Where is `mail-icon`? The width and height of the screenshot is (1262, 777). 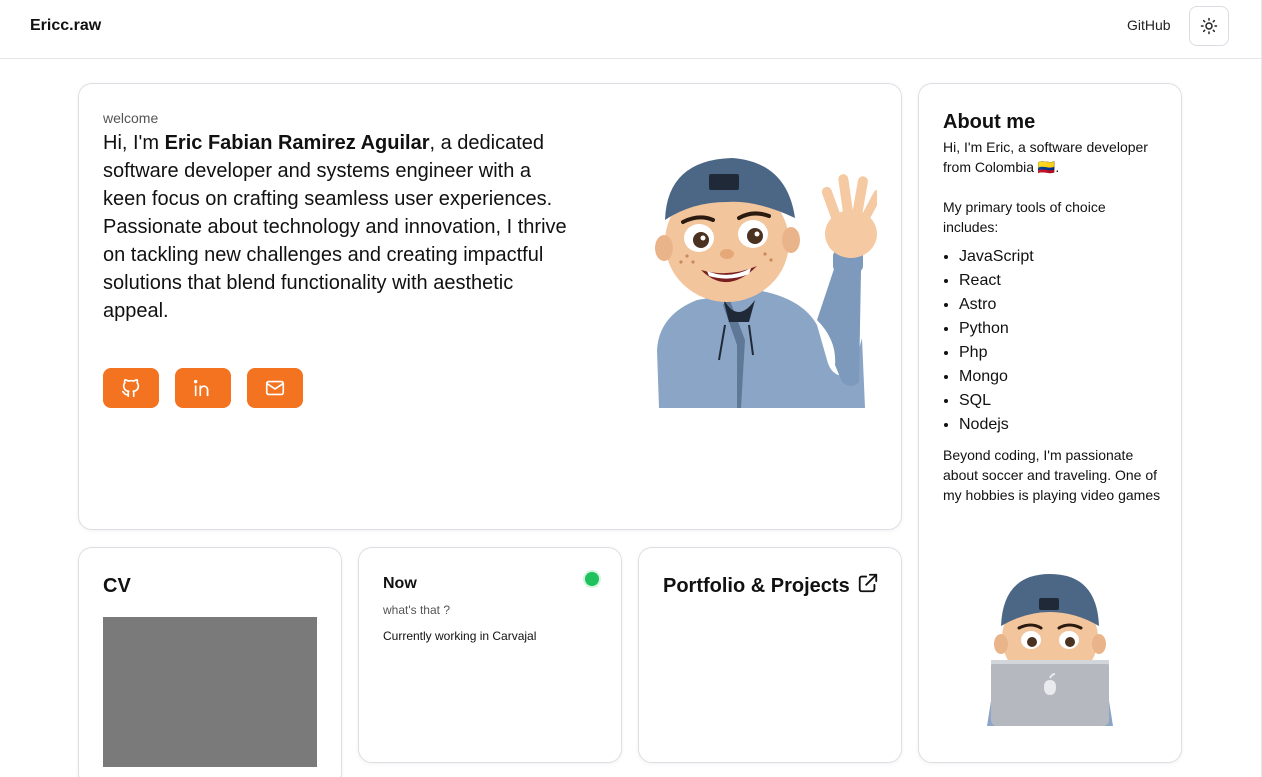 mail-icon is located at coordinates (275, 388).